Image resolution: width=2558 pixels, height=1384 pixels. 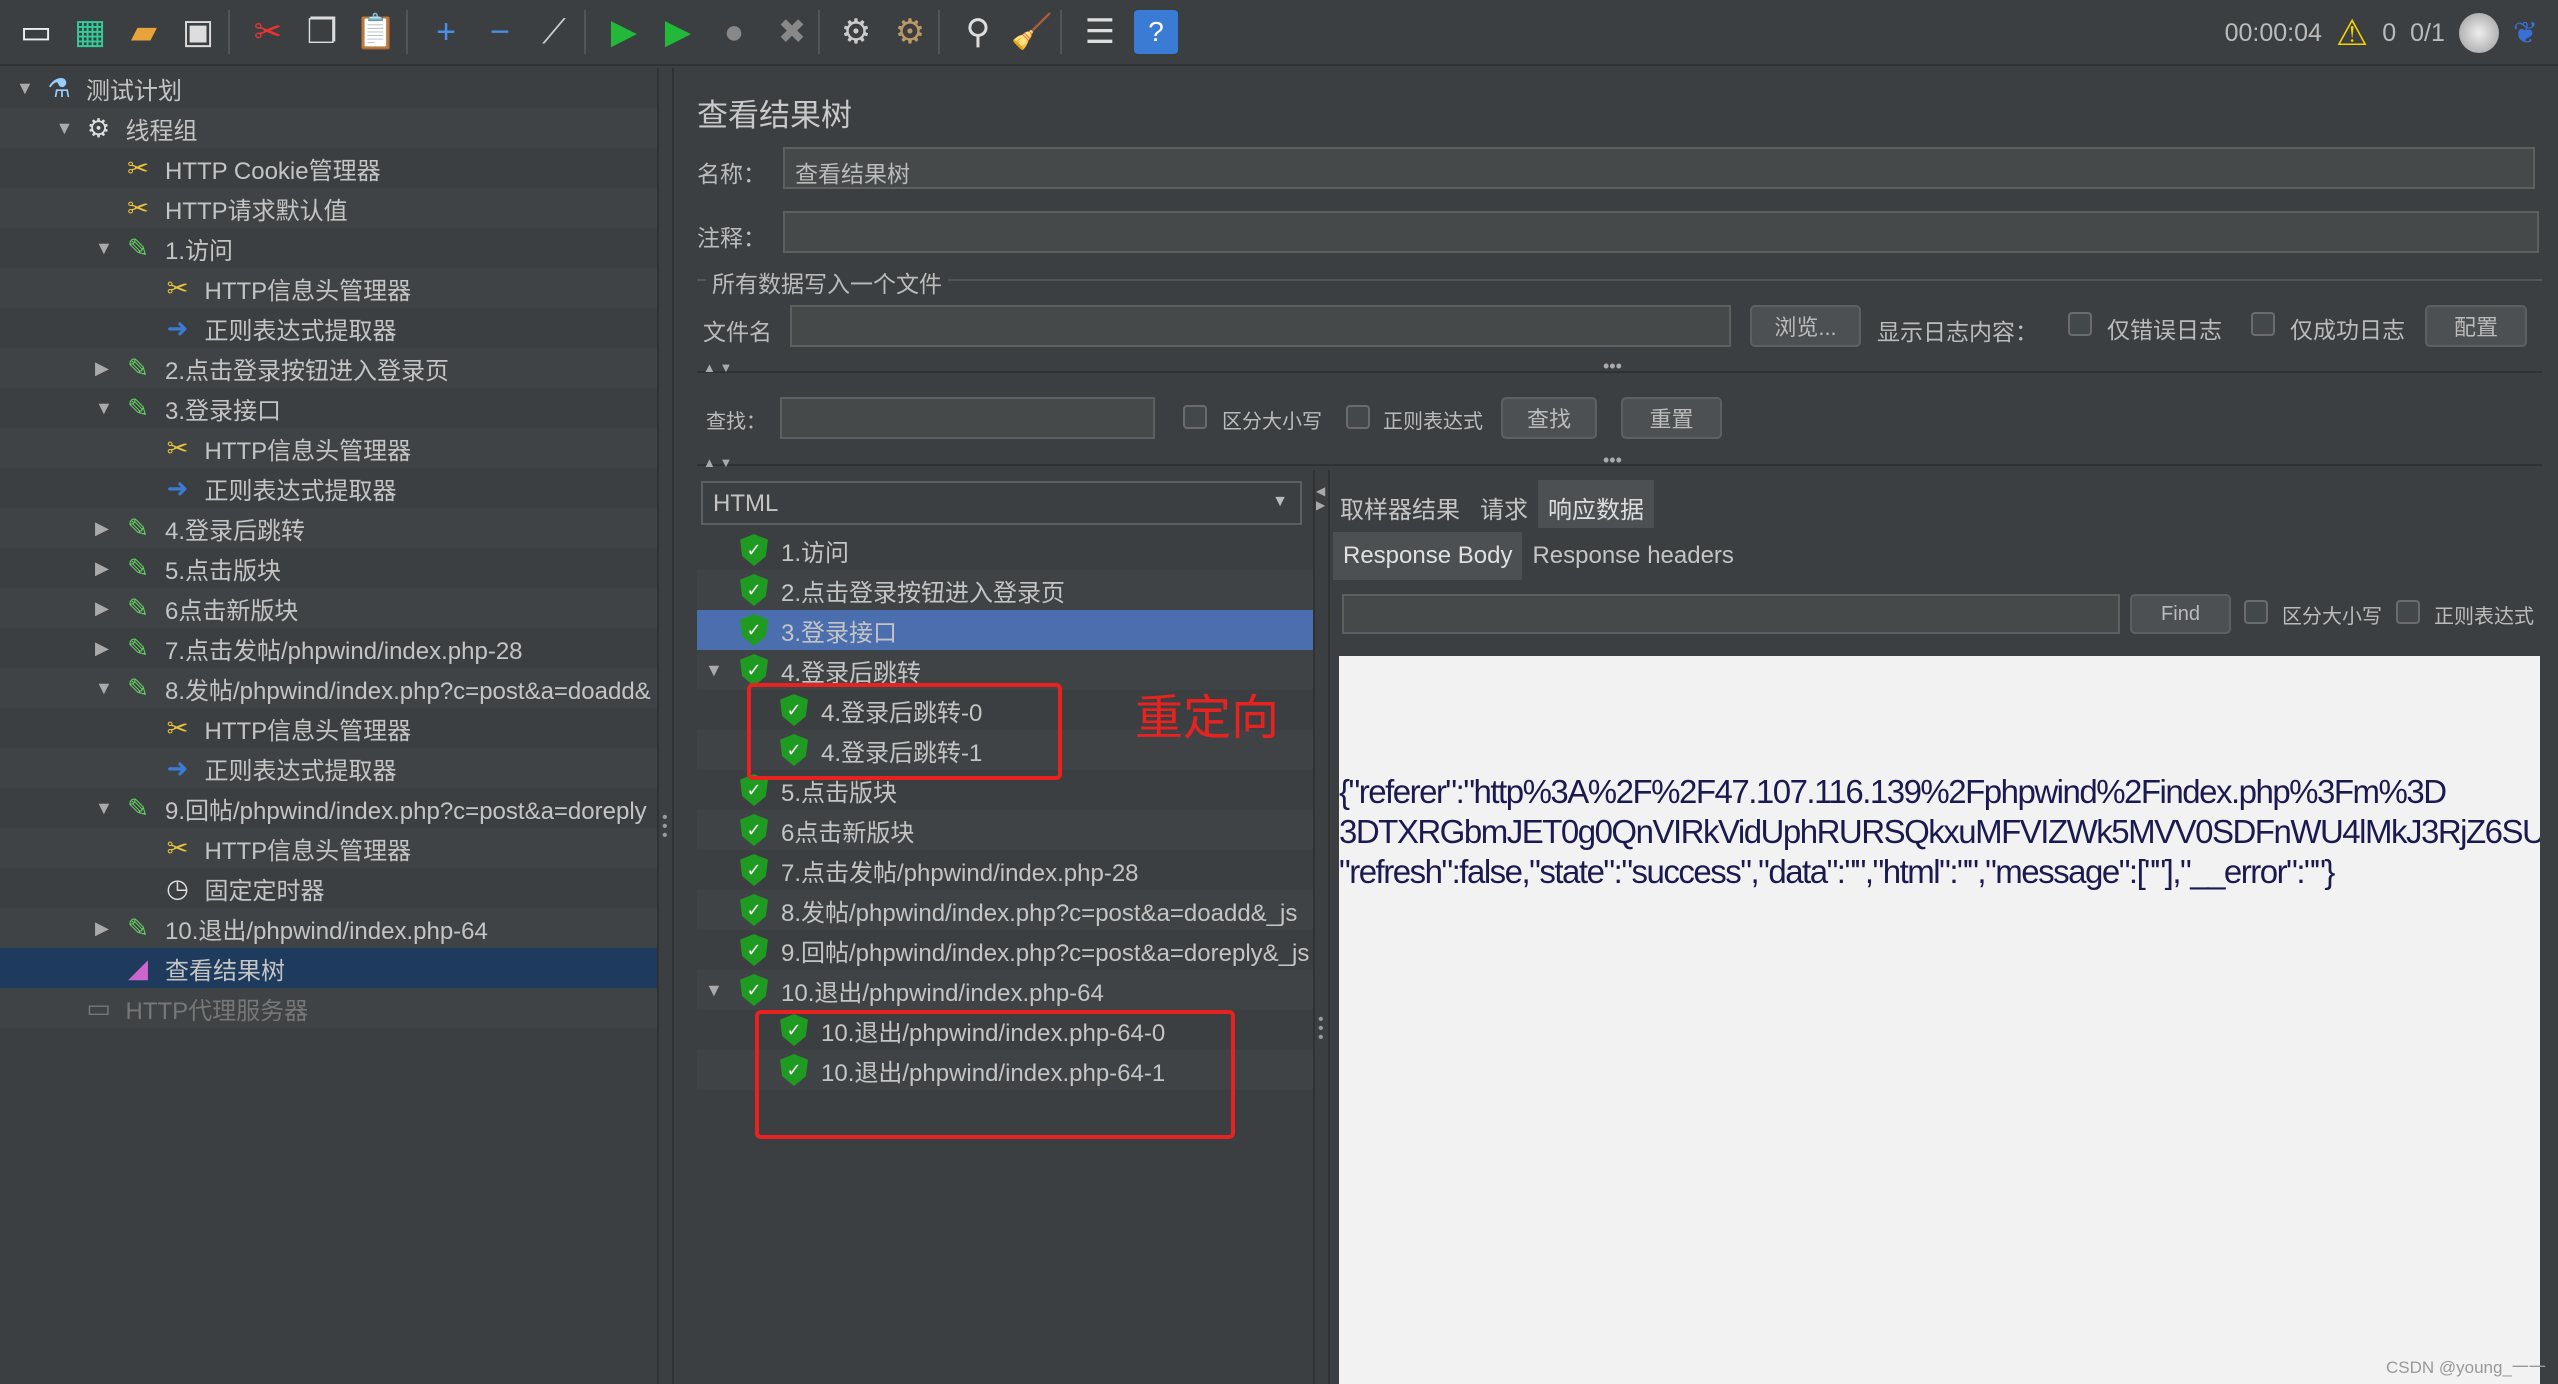 I want to click on tab-1: 请求, so click(x=1504, y=504).